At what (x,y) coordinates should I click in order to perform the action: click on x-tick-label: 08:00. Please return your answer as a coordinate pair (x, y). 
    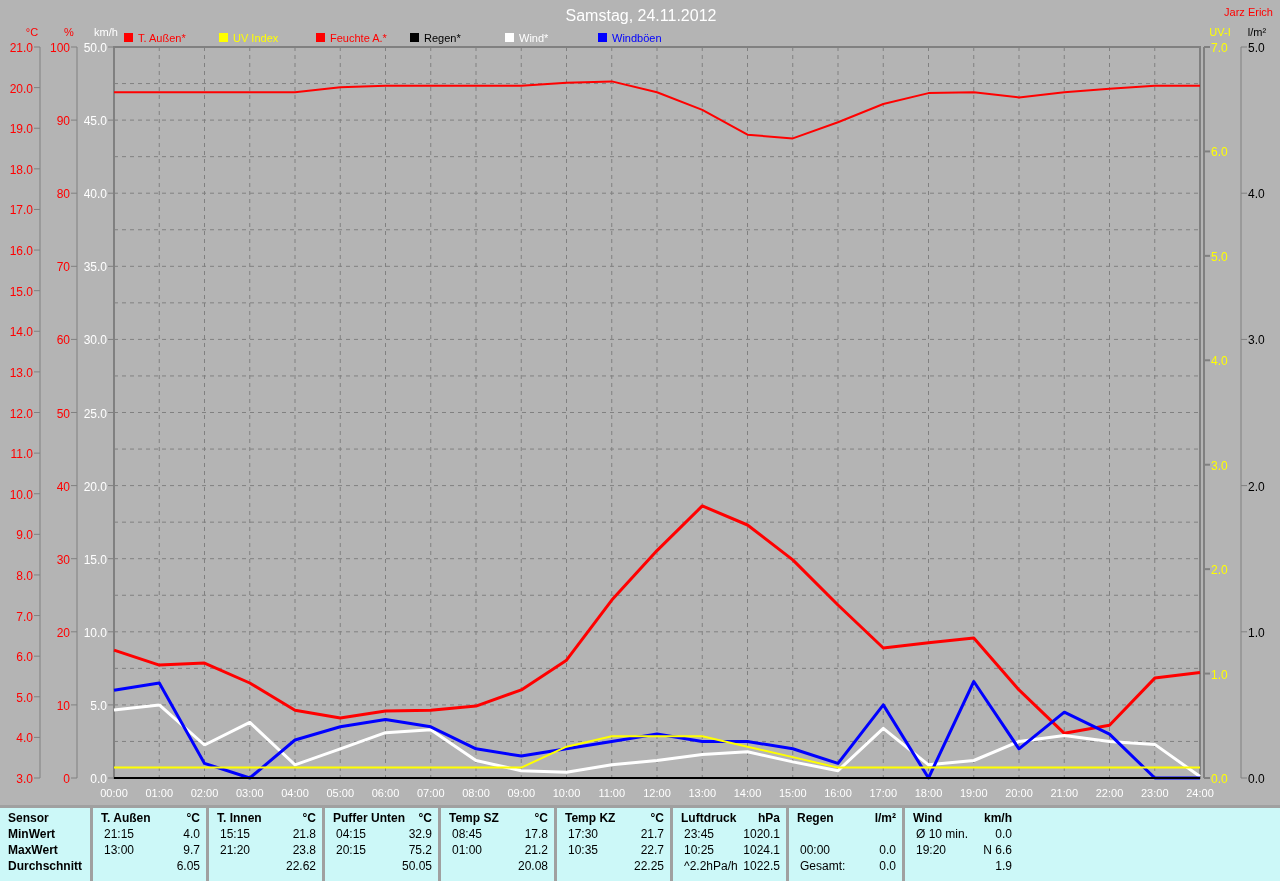
    Looking at the image, I should click on (476, 793).